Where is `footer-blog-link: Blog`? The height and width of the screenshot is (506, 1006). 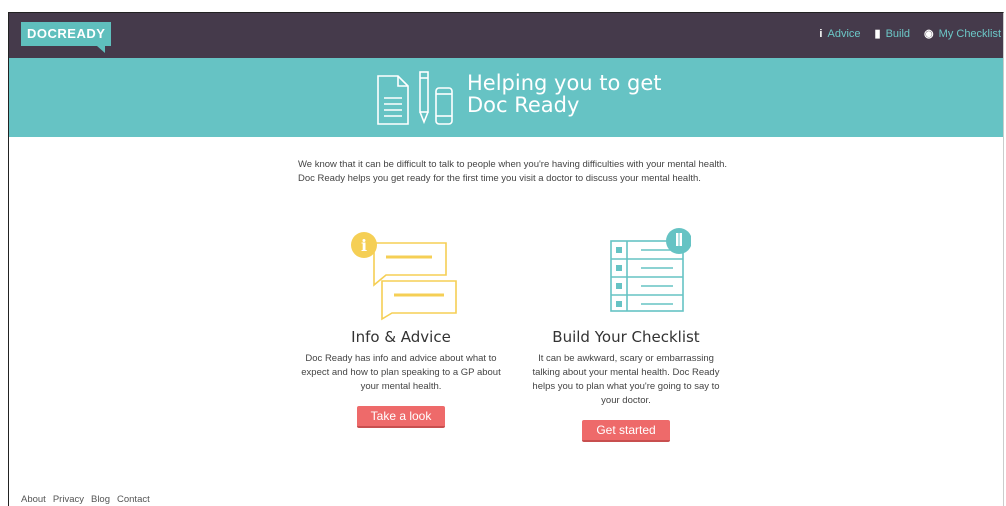
footer-blog-link: Blog is located at coordinates (100, 499).